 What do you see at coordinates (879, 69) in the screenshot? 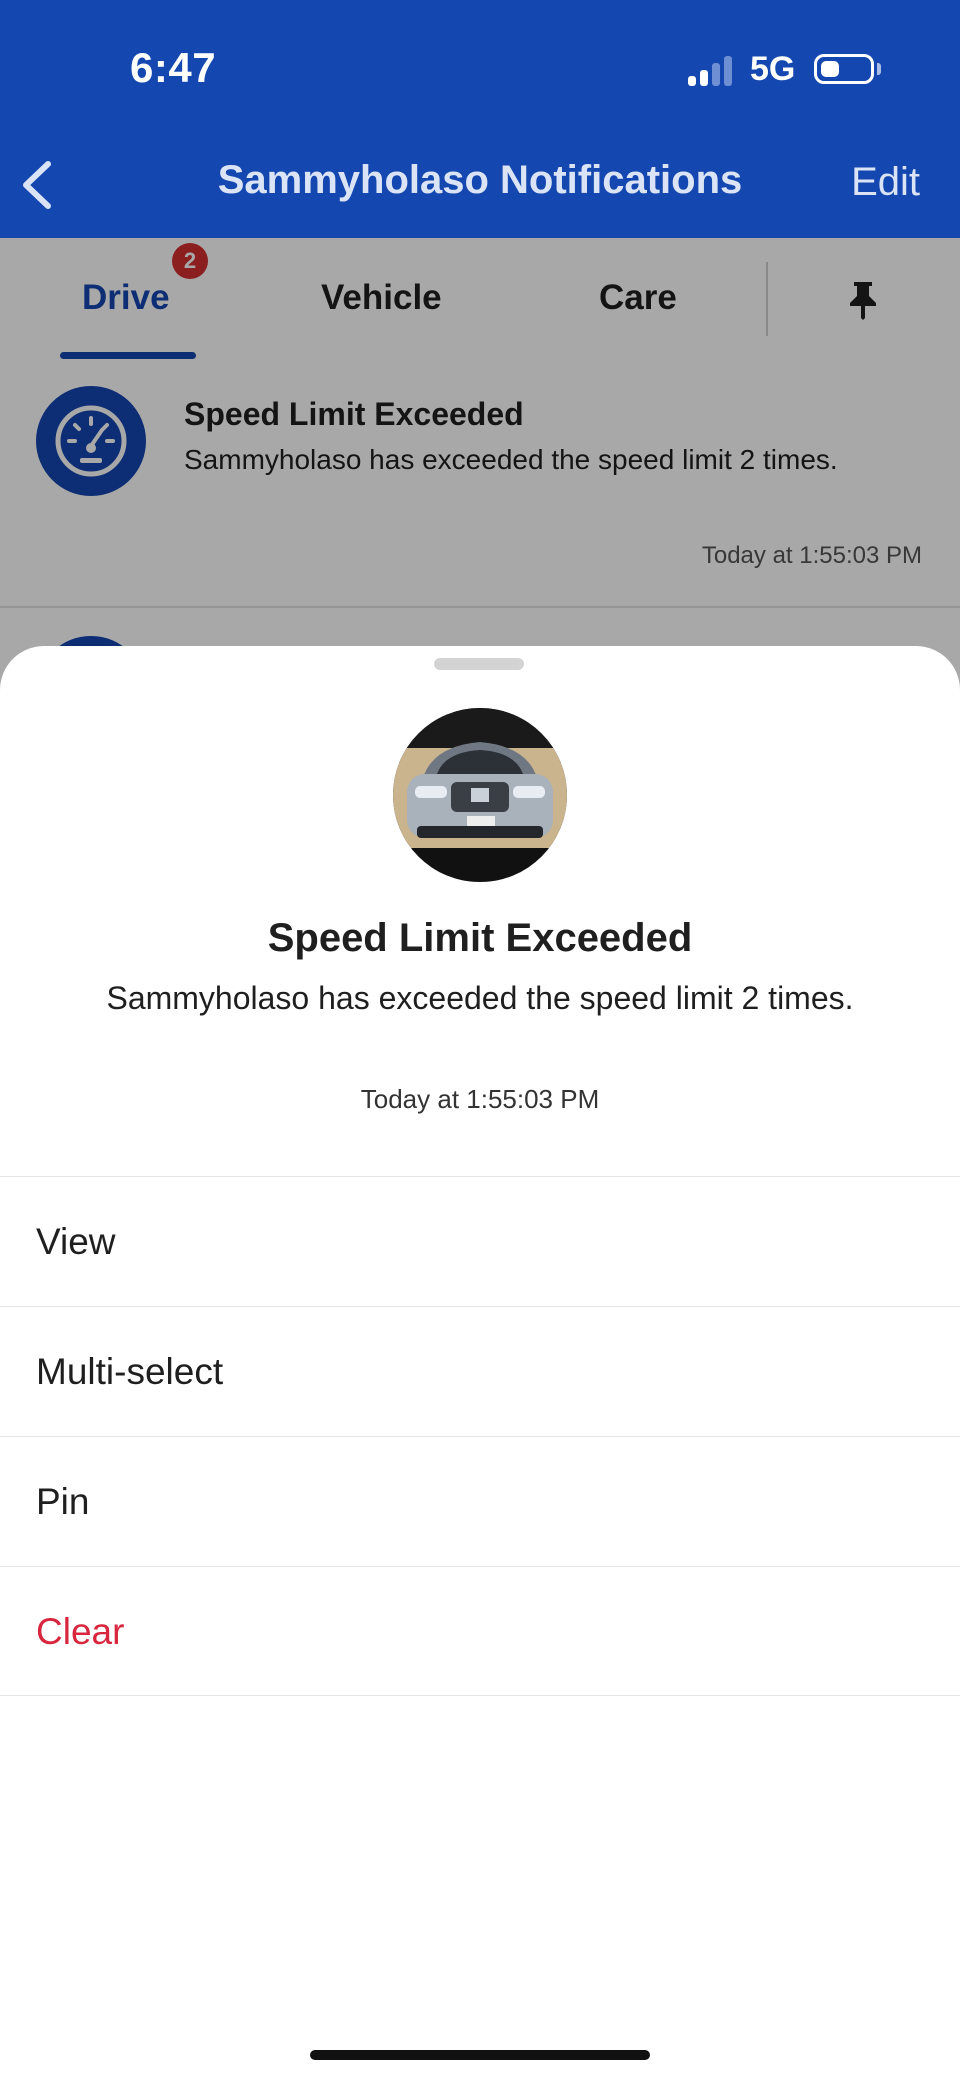
I see `battery-tip` at bounding box center [879, 69].